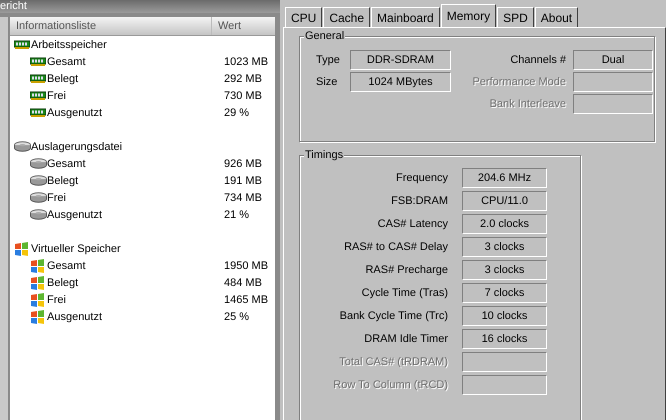  I want to click on value-field: 7 clocks, so click(504, 292).